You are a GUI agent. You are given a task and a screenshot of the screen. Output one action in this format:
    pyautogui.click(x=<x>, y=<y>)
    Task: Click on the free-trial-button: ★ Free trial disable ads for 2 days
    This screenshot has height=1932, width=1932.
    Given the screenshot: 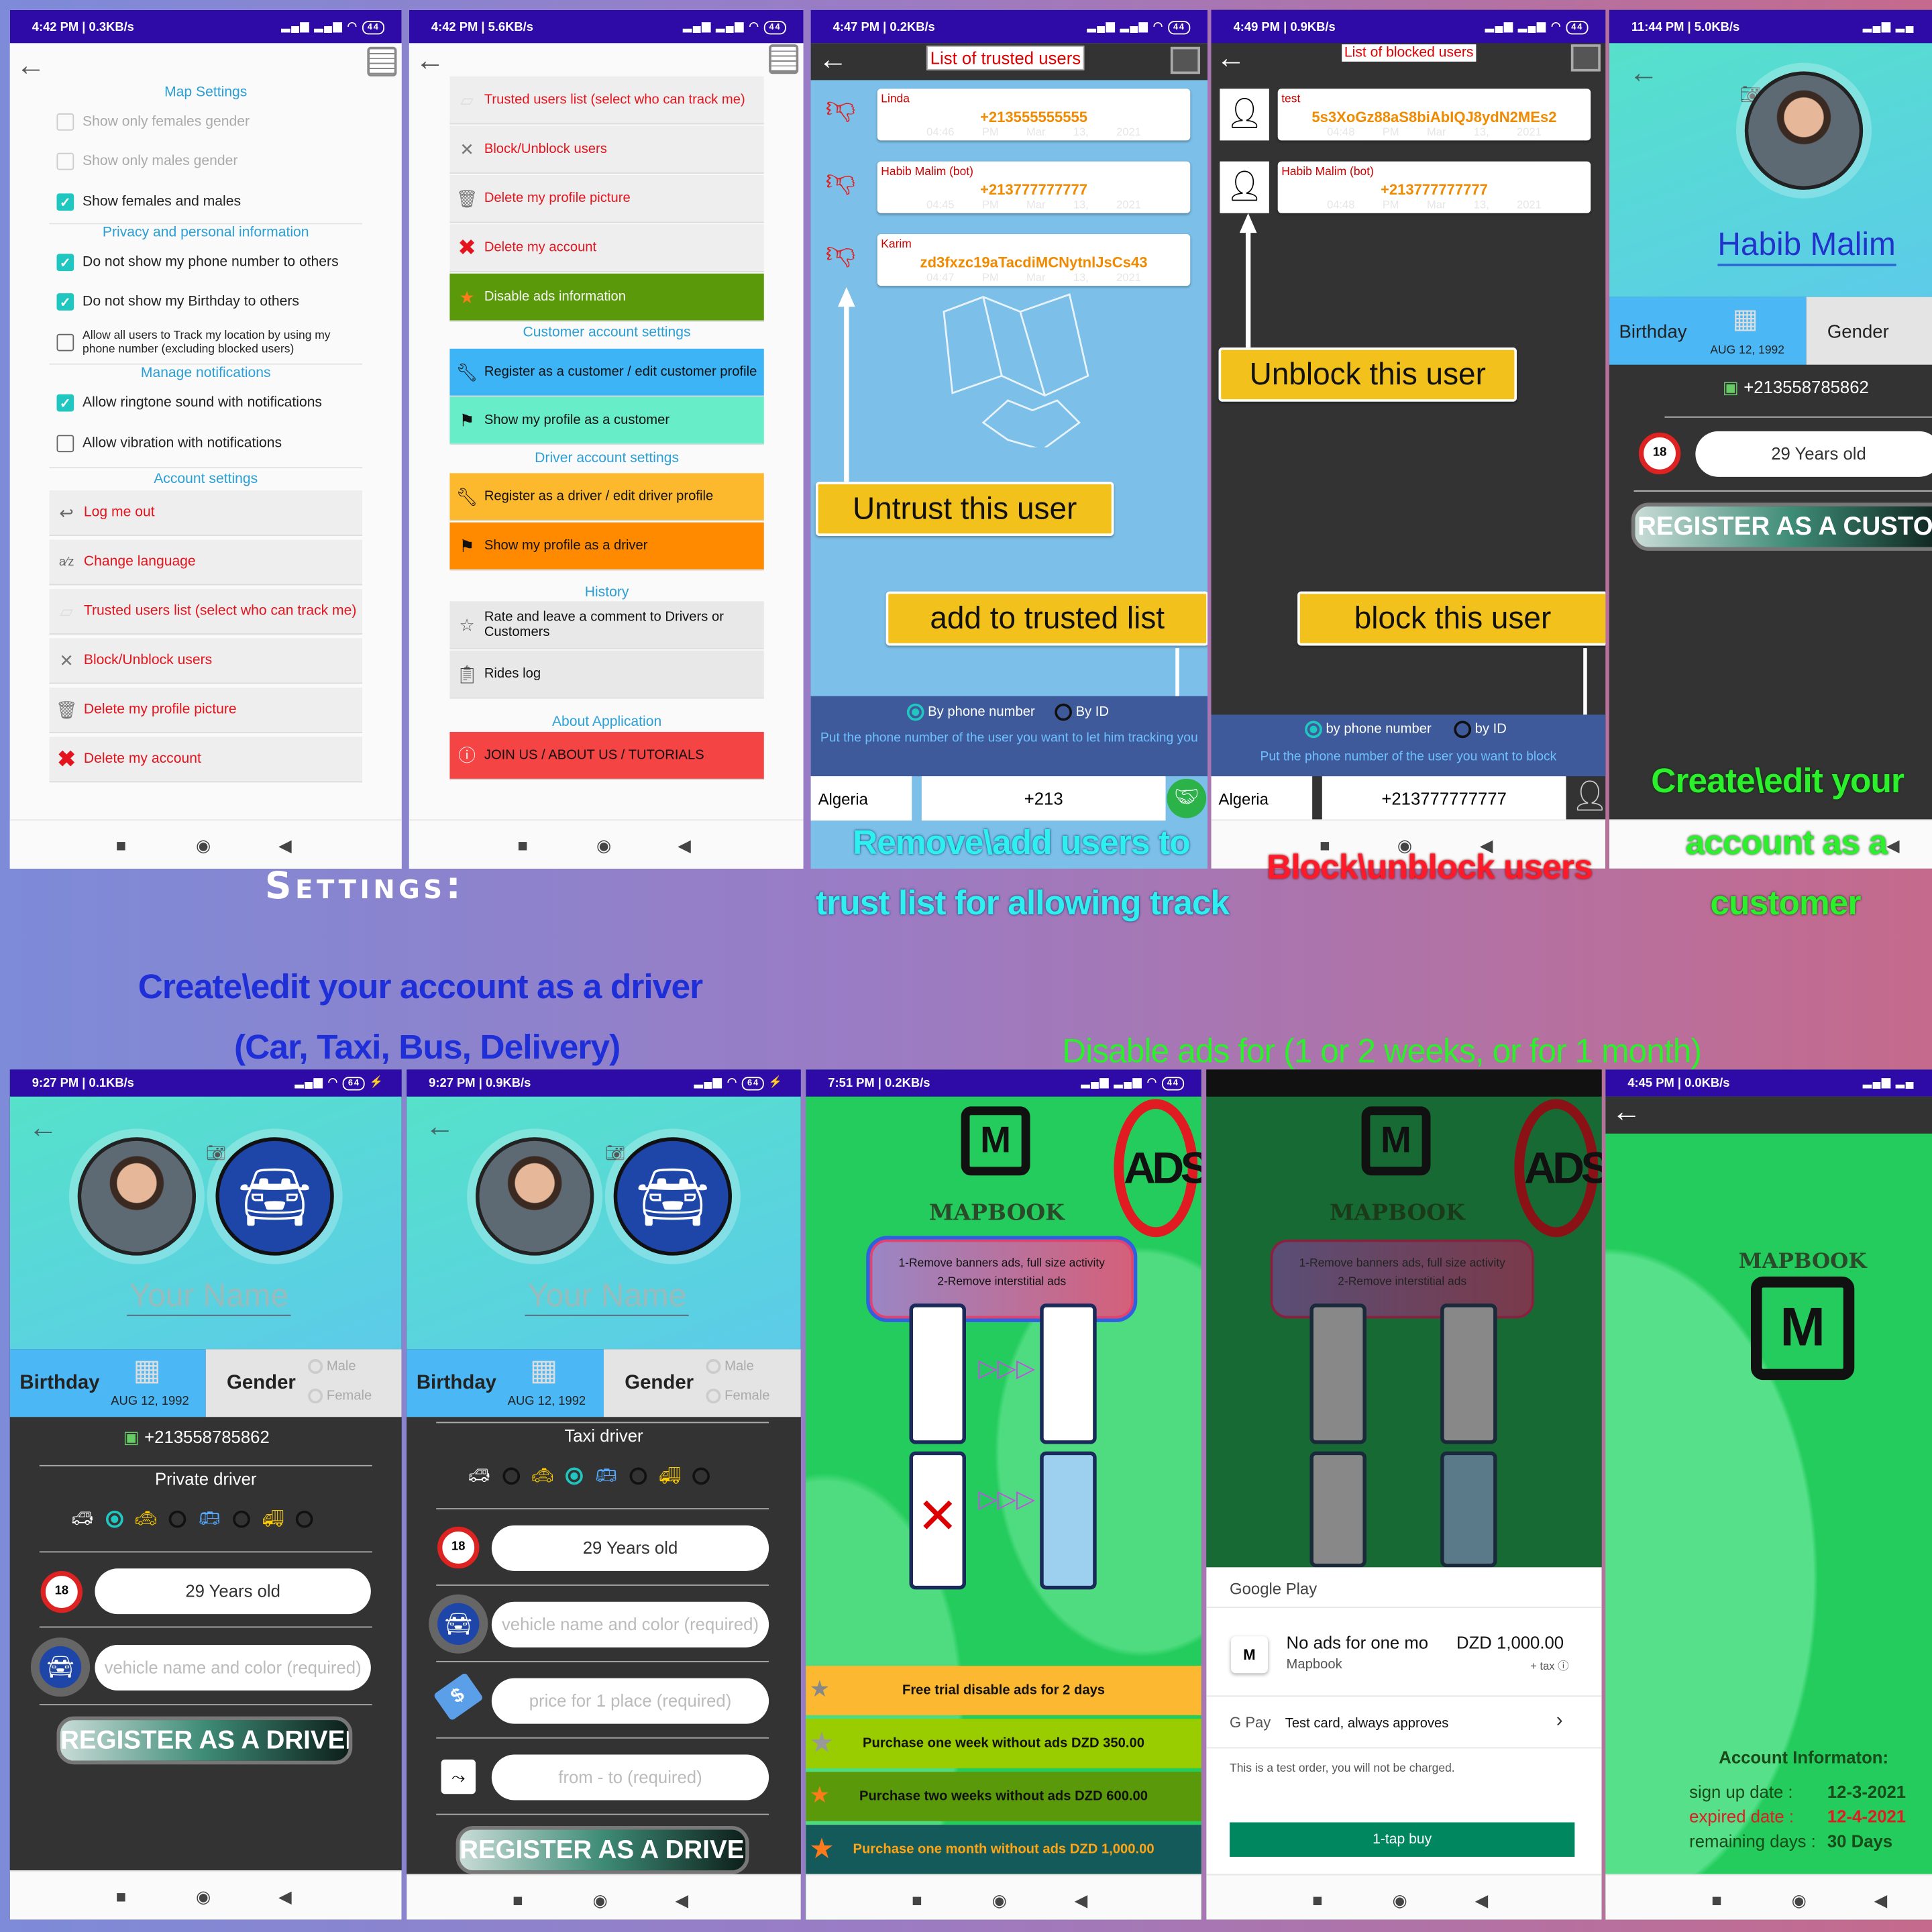 What is the action you would take?
    pyautogui.click(x=1003, y=1690)
    